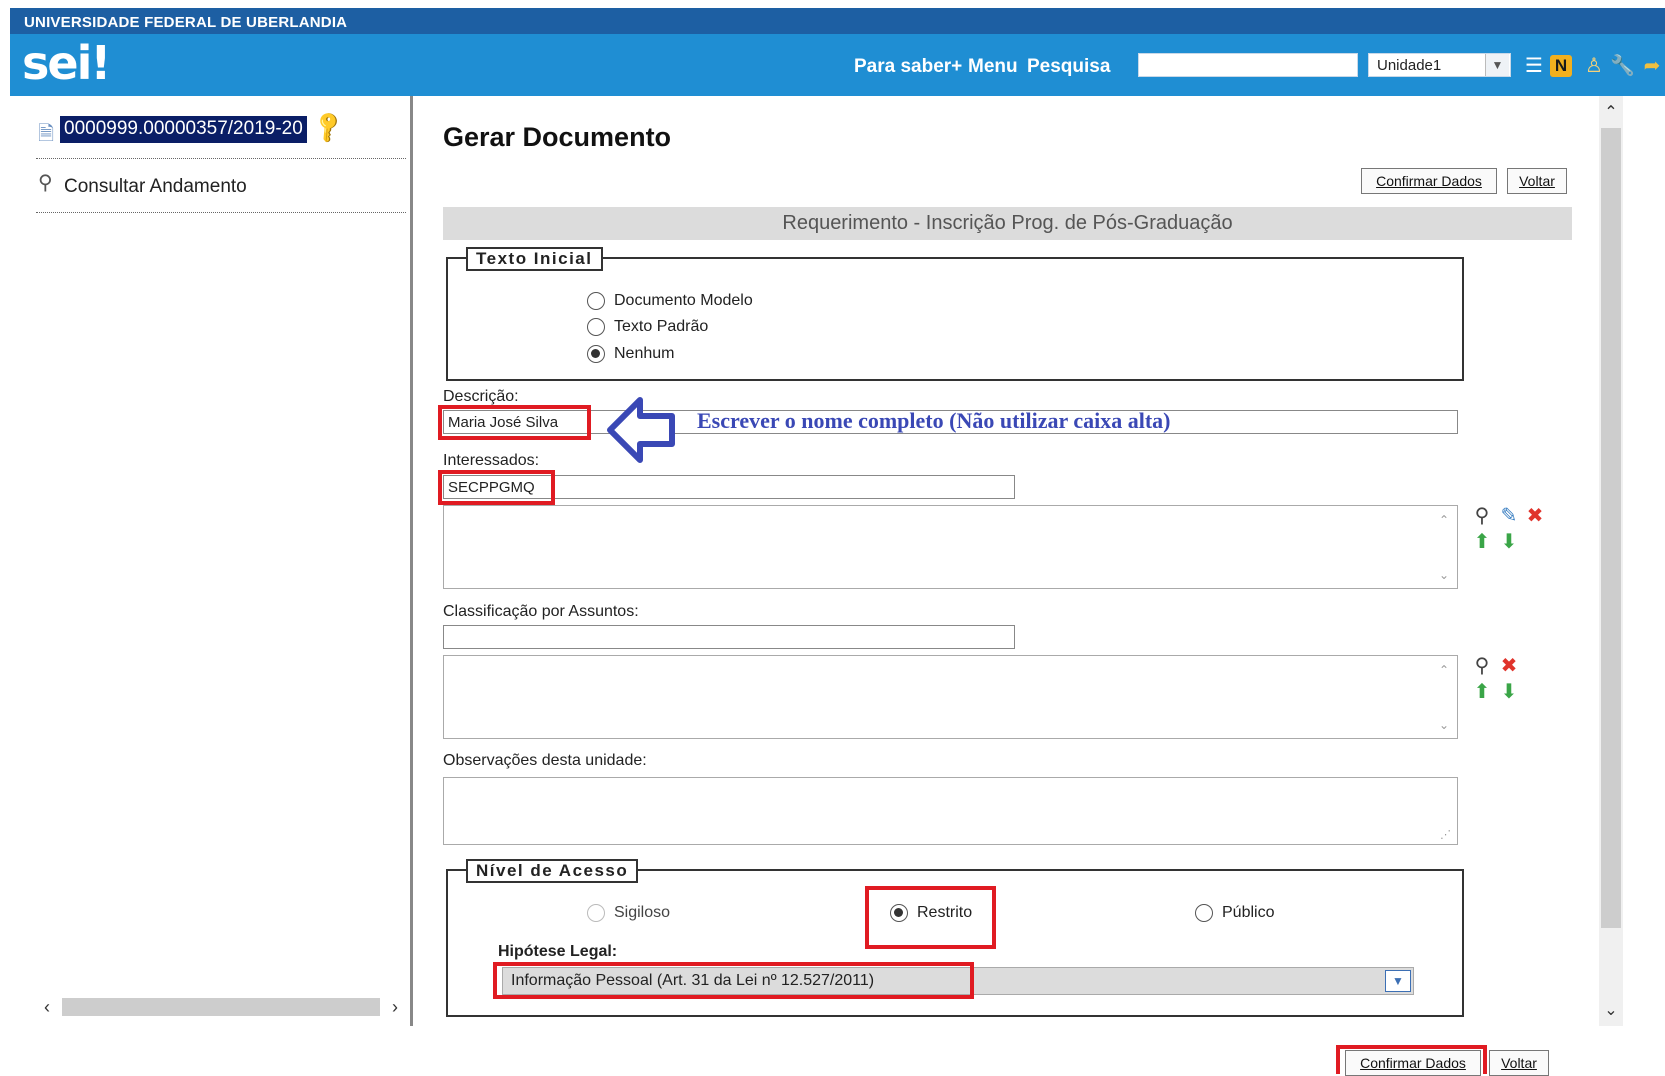  What do you see at coordinates (534, 259) in the screenshot?
I see `texto-inicial-legend: Texto Inicial` at bounding box center [534, 259].